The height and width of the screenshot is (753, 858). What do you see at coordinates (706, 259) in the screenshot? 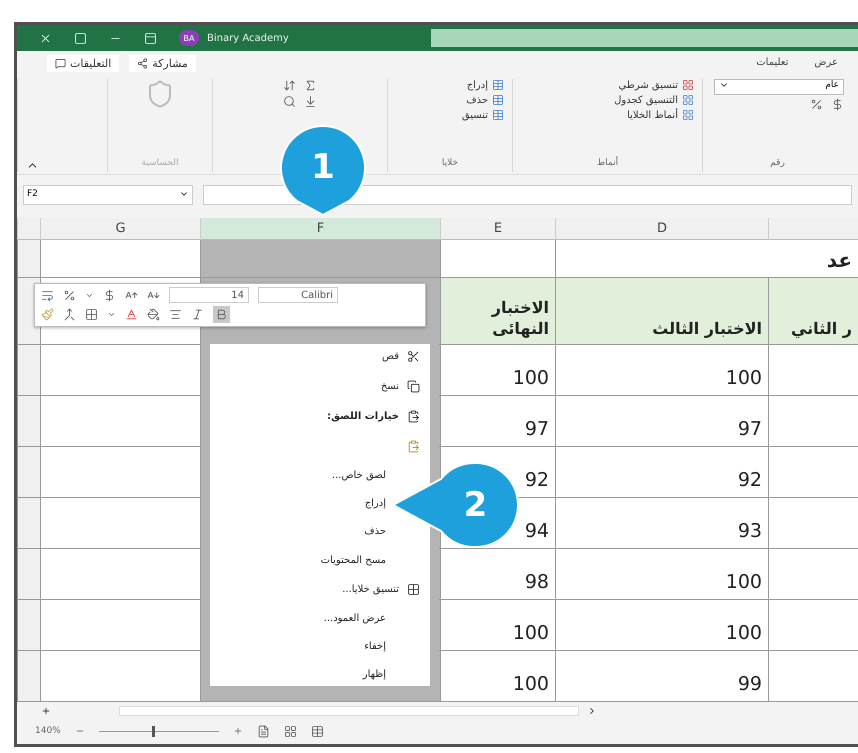
I see `sheet-title: عد` at bounding box center [706, 259].